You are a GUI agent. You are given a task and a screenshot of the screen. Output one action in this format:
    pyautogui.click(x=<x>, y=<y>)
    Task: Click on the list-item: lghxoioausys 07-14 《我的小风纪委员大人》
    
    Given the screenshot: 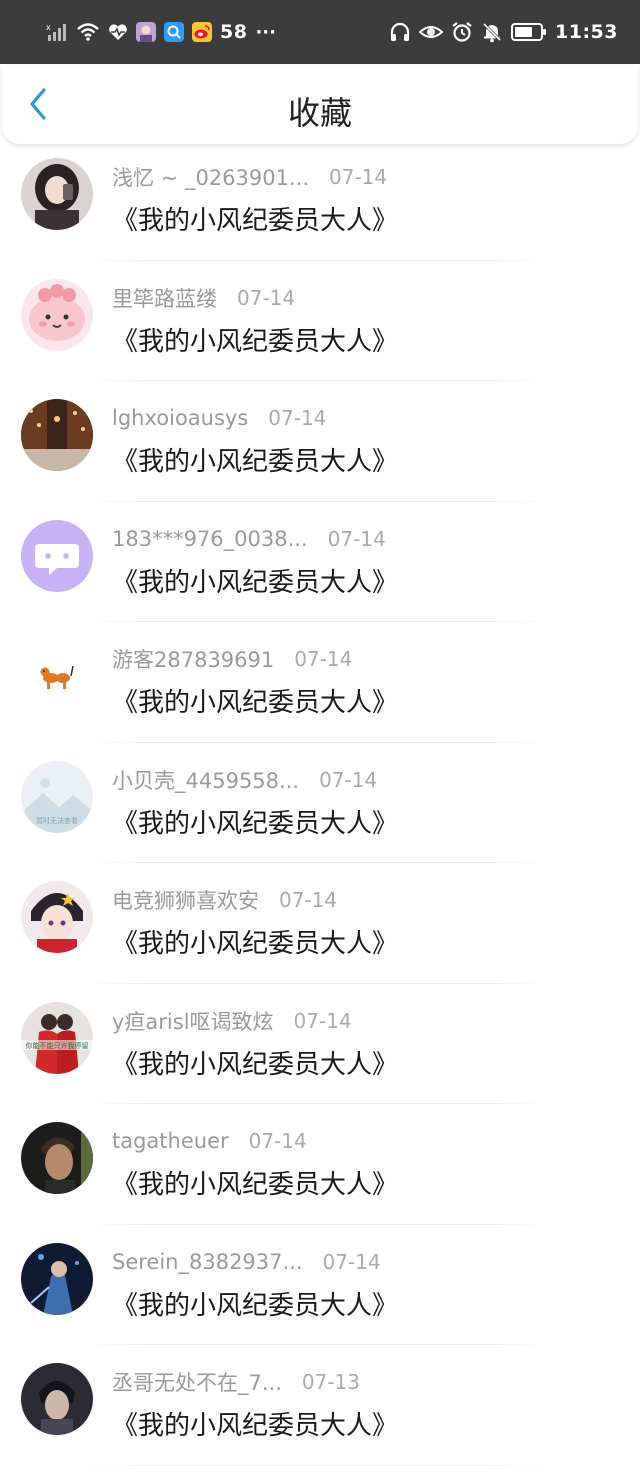 What is the action you would take?
    pyautogui.click(x=320, y=441)
    